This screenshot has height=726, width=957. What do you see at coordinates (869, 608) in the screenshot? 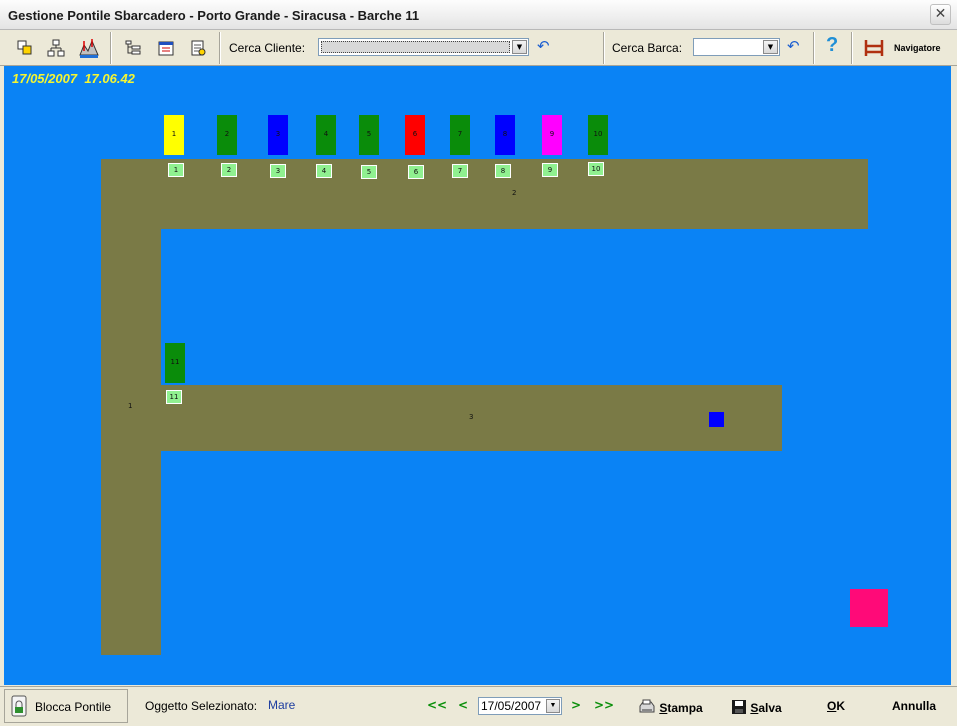
I see `marker-pink` at bounding box center [869, 608].